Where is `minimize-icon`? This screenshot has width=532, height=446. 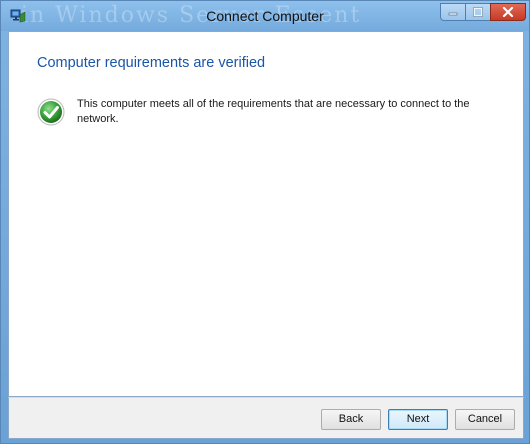 minimize-icon is located at coordinates (453, 14).